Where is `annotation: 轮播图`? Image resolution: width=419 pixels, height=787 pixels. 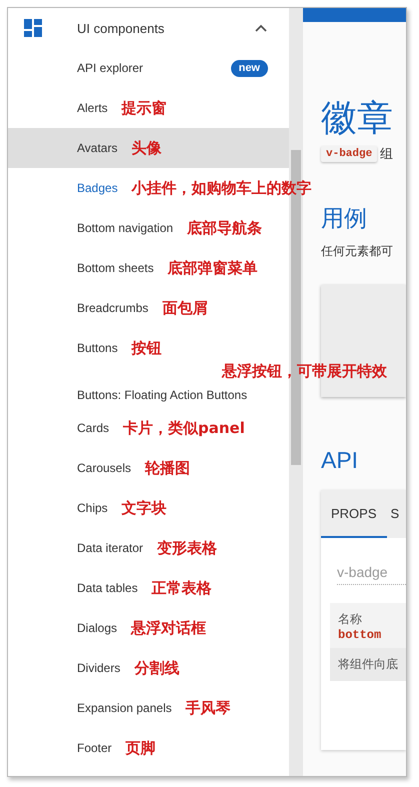 annotation: 轮播图 is located at coordinates (167, 468).